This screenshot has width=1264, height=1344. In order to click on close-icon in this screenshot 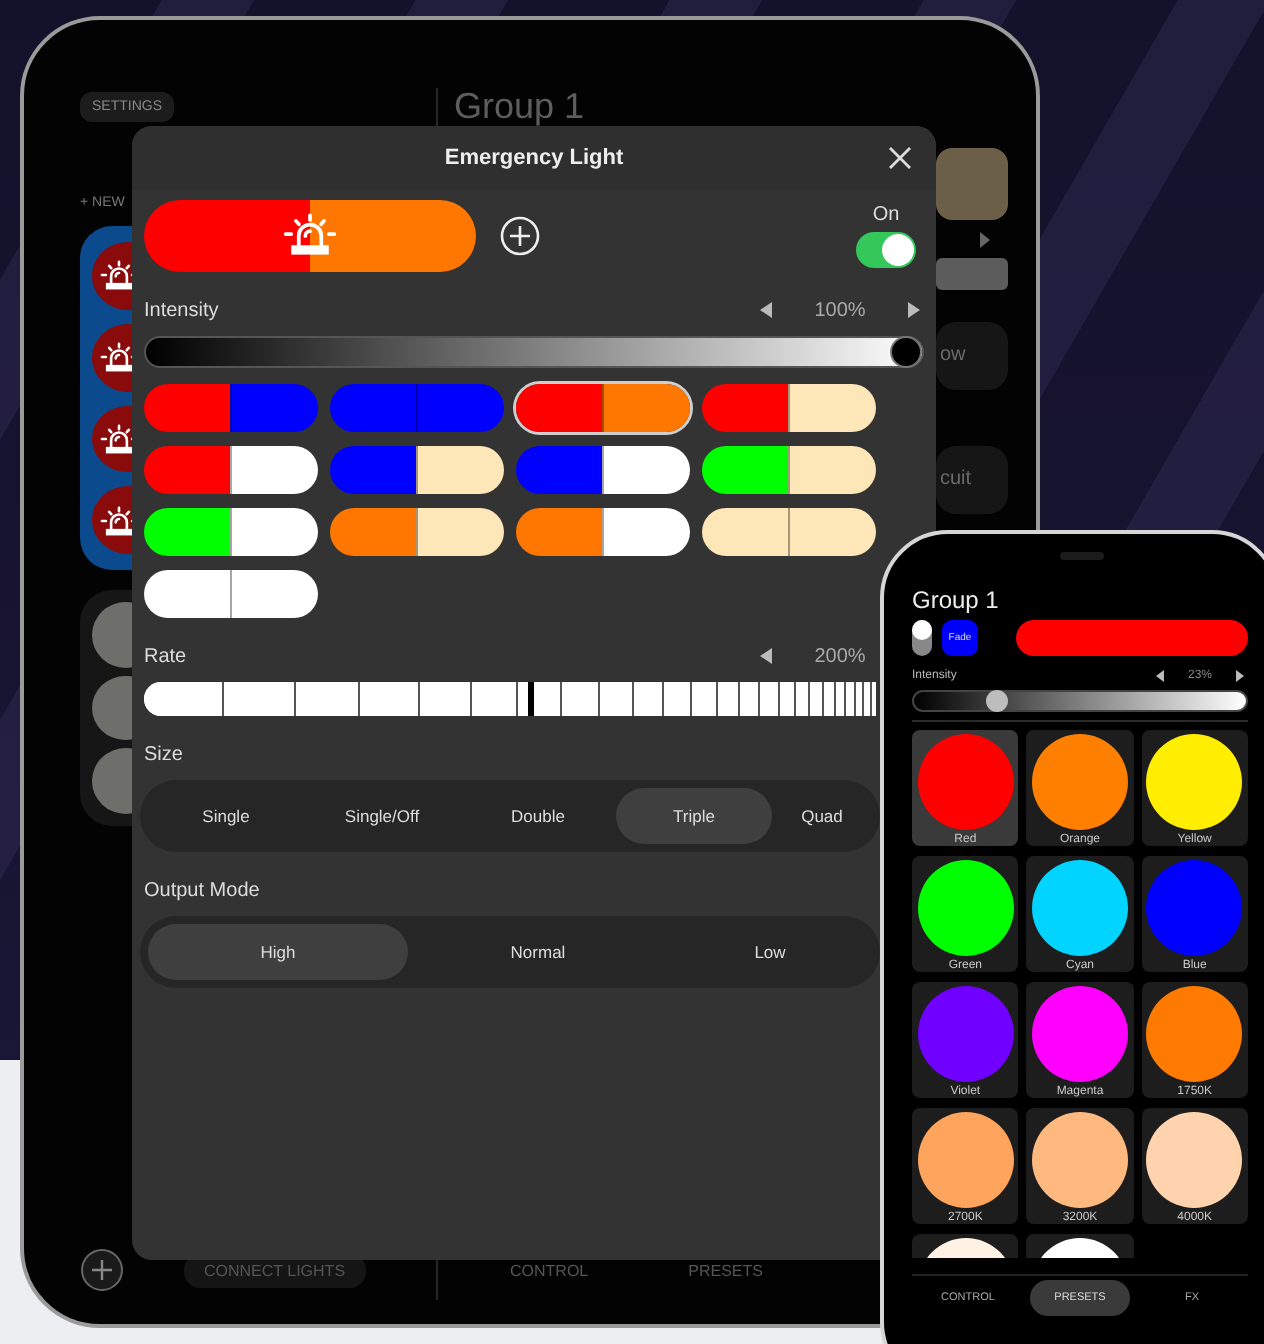, I will do `click(900, 158)`.